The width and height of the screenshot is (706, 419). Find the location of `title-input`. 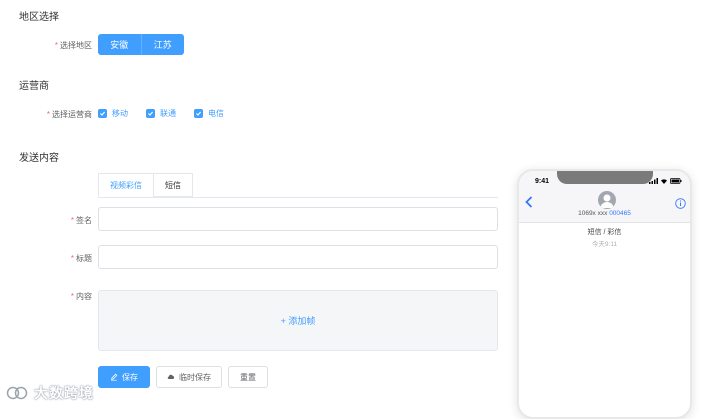

title-input is located at coordinates (298, 257).